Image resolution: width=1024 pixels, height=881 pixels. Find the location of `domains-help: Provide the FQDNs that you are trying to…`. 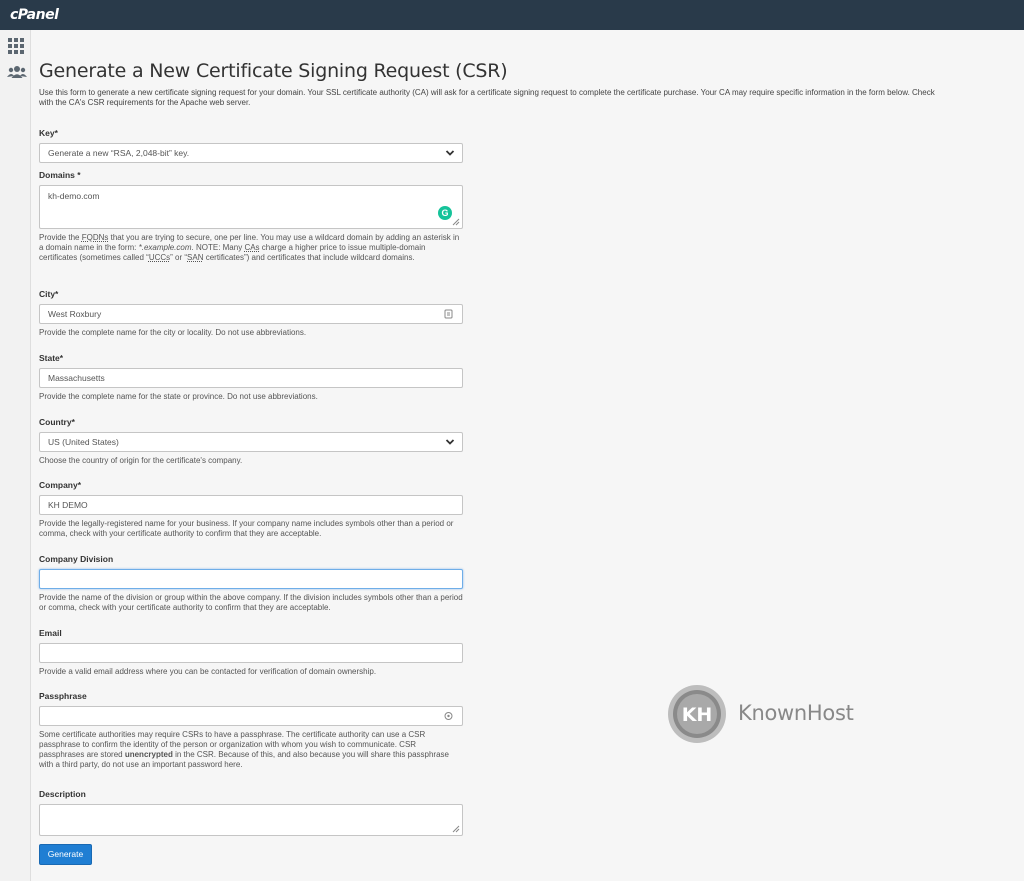

domains-help: Provide the FQDNs that you are trying to… is located at coordinates (249, 247).